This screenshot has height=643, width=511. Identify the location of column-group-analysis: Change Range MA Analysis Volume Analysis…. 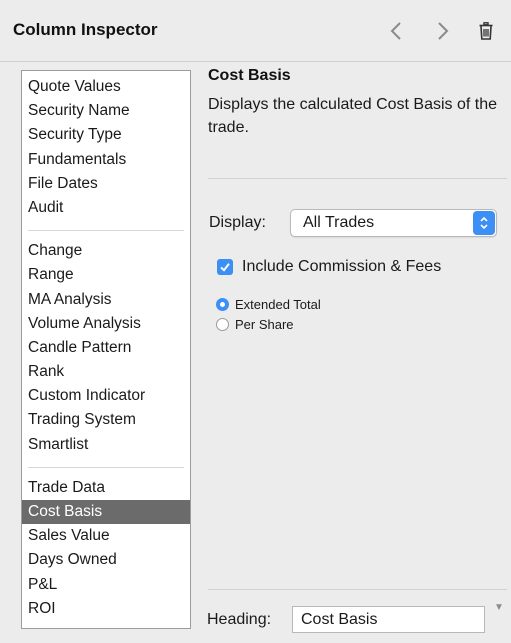
(106, 348).